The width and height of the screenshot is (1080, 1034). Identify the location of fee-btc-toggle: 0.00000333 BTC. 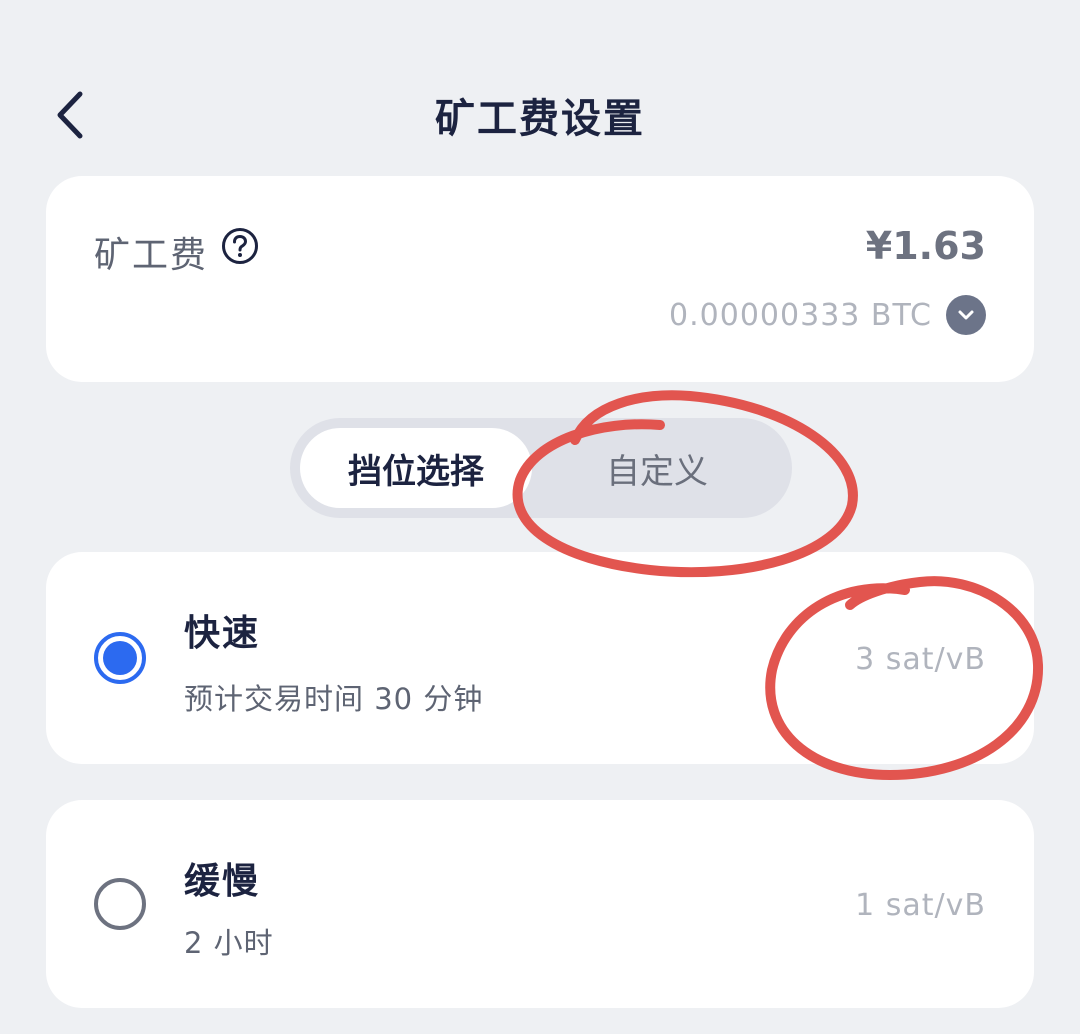
(827, 315).